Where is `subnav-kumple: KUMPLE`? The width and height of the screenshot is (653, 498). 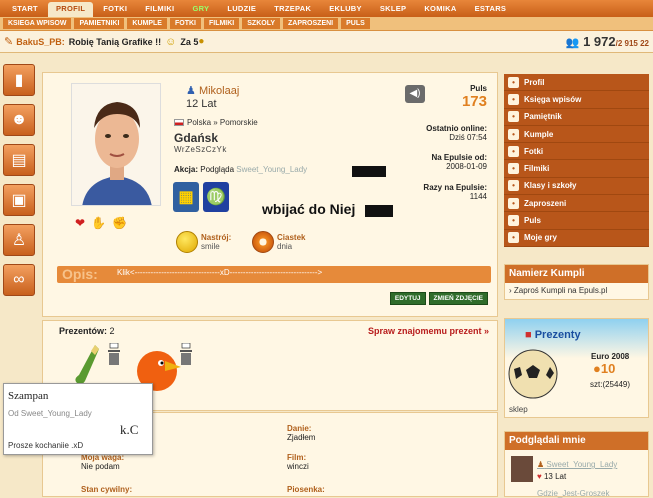 subnav-kumple: KUMPLE is located at coordinates (147, 23).